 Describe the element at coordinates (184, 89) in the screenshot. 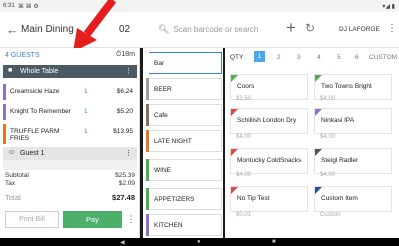

I see `category-beer: BEER` at that location.